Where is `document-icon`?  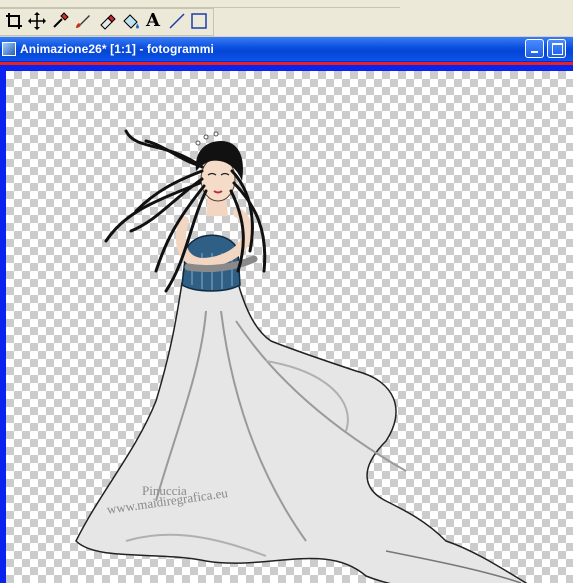 document-icon is located at coordinates (9, 49).